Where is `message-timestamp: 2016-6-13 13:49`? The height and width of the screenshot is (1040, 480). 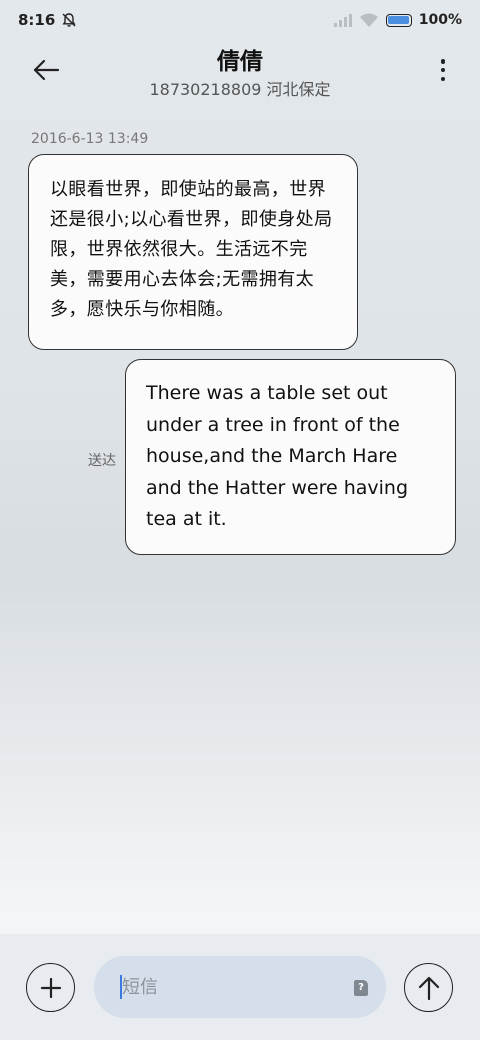 message-timestamp: 2016-6-13 13:49 is located at coordinates (90, 139).